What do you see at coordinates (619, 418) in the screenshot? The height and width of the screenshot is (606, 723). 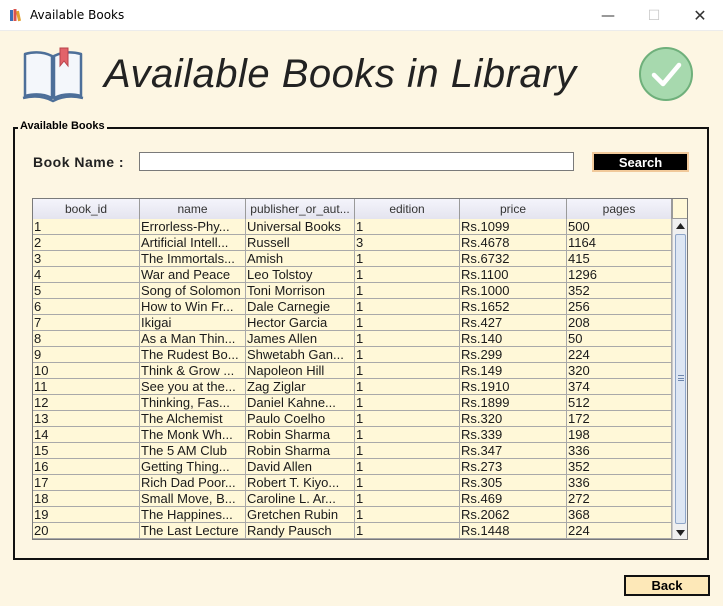 I see `table-cell: 172` at bounding box center [619, 418].